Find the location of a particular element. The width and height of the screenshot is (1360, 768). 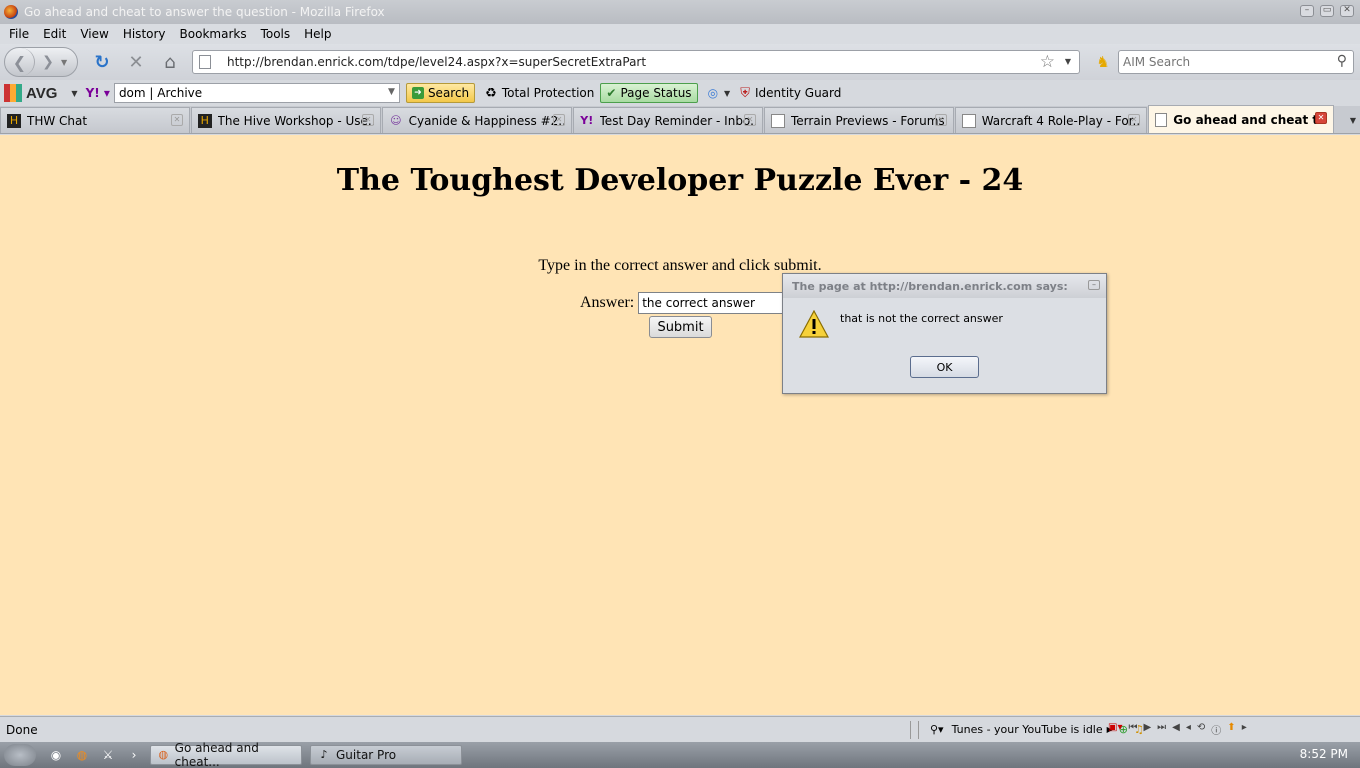

tab-terrain-previews: Terrain Previews - Forums ✕ is located at coordinates (859, 120).